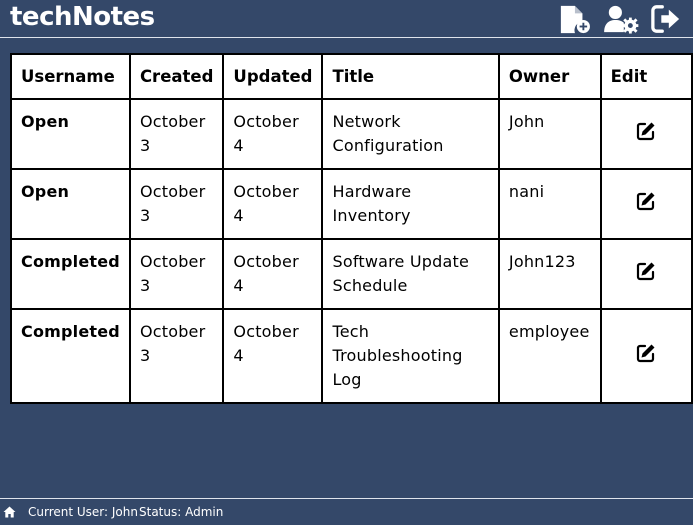  I want to click on new-note-button, so click(574, 19).